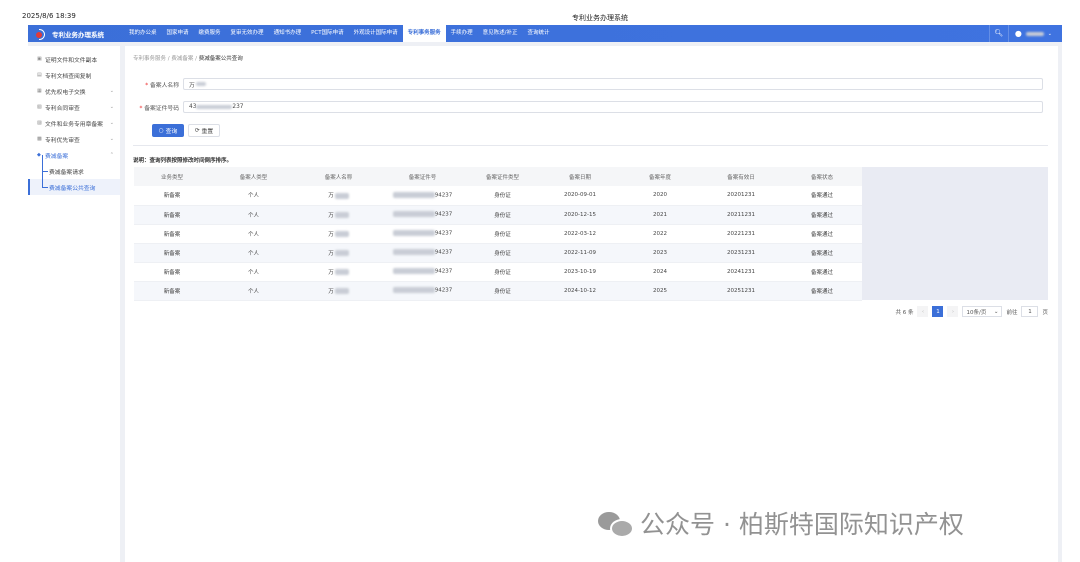 The image size is (1080, 562). I want to click on sidebar-item-label: 专利文档查阅复制, so click(68, 76).